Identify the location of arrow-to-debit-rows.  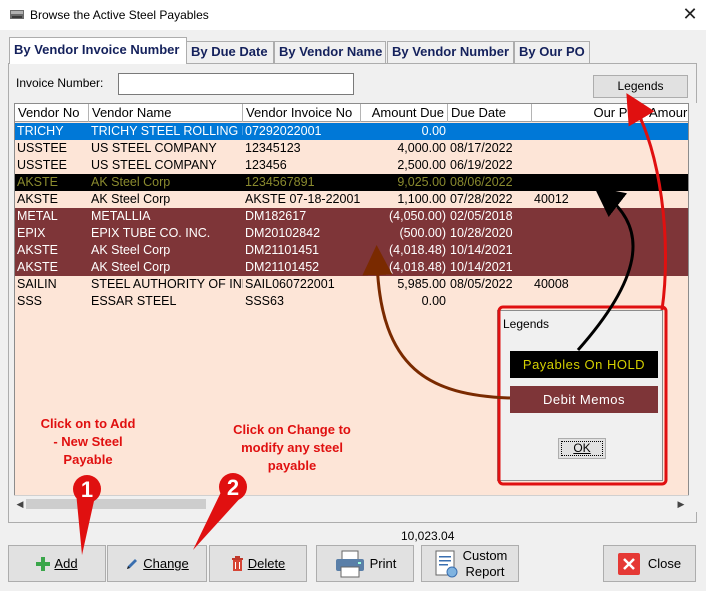
(436, 322).